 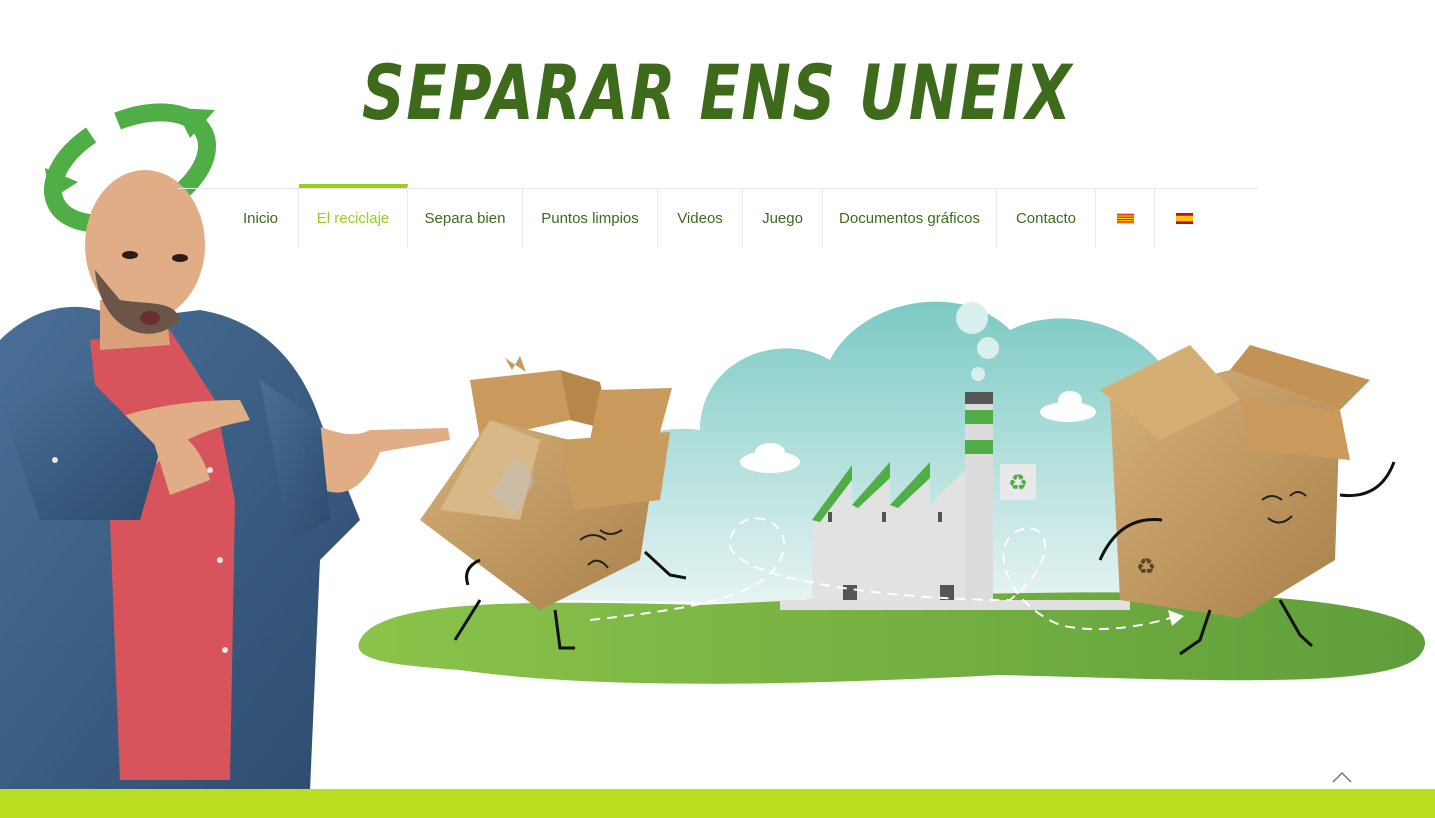 I want to click on nav-item-inicio: Inicio, so click(x=261, y=218).